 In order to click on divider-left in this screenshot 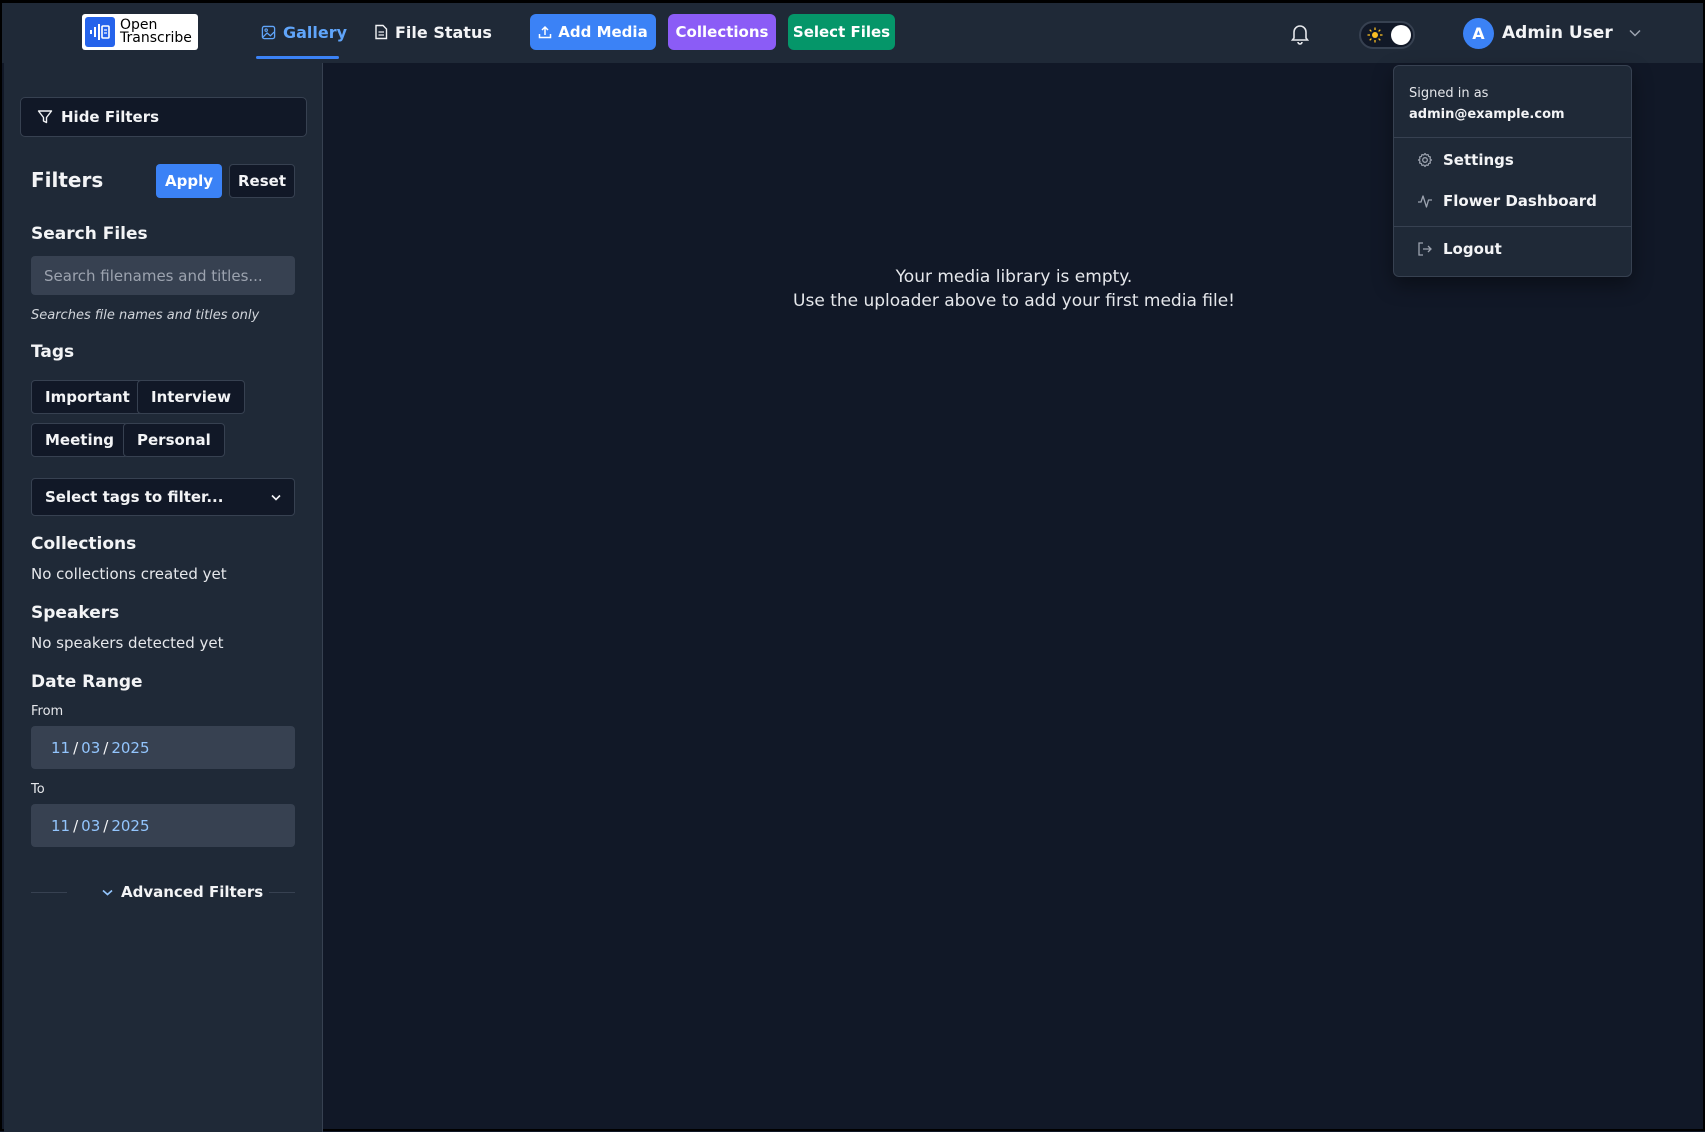, I will do `click(49, 892)`.